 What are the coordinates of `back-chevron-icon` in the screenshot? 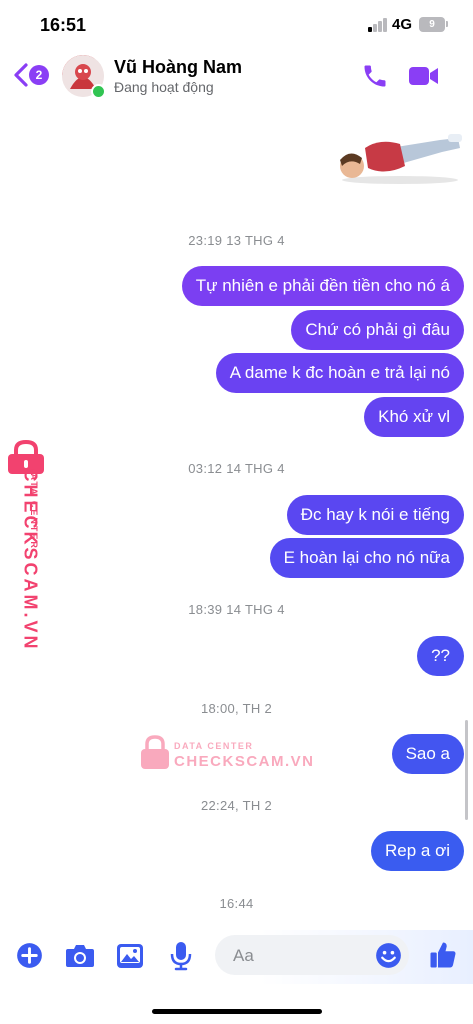 It's located at (21, 75).